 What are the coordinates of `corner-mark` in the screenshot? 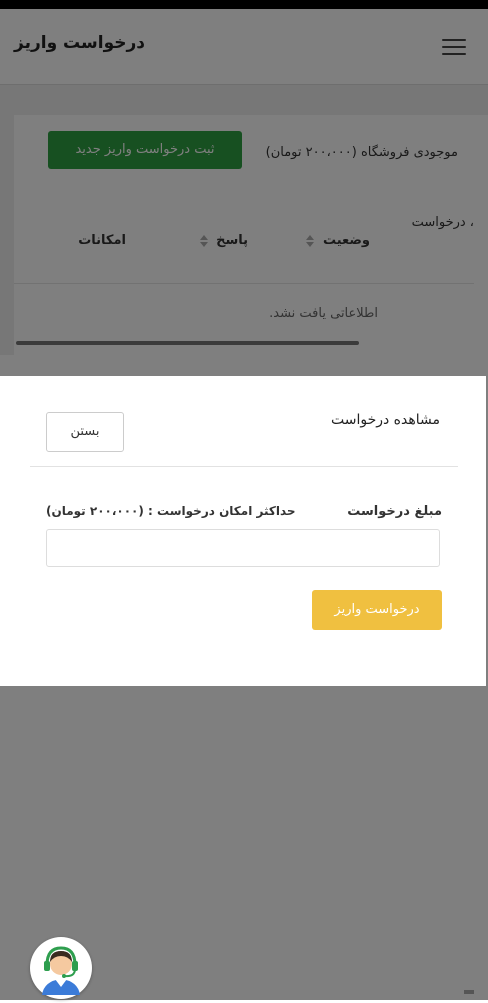 It's located at (469, 992).